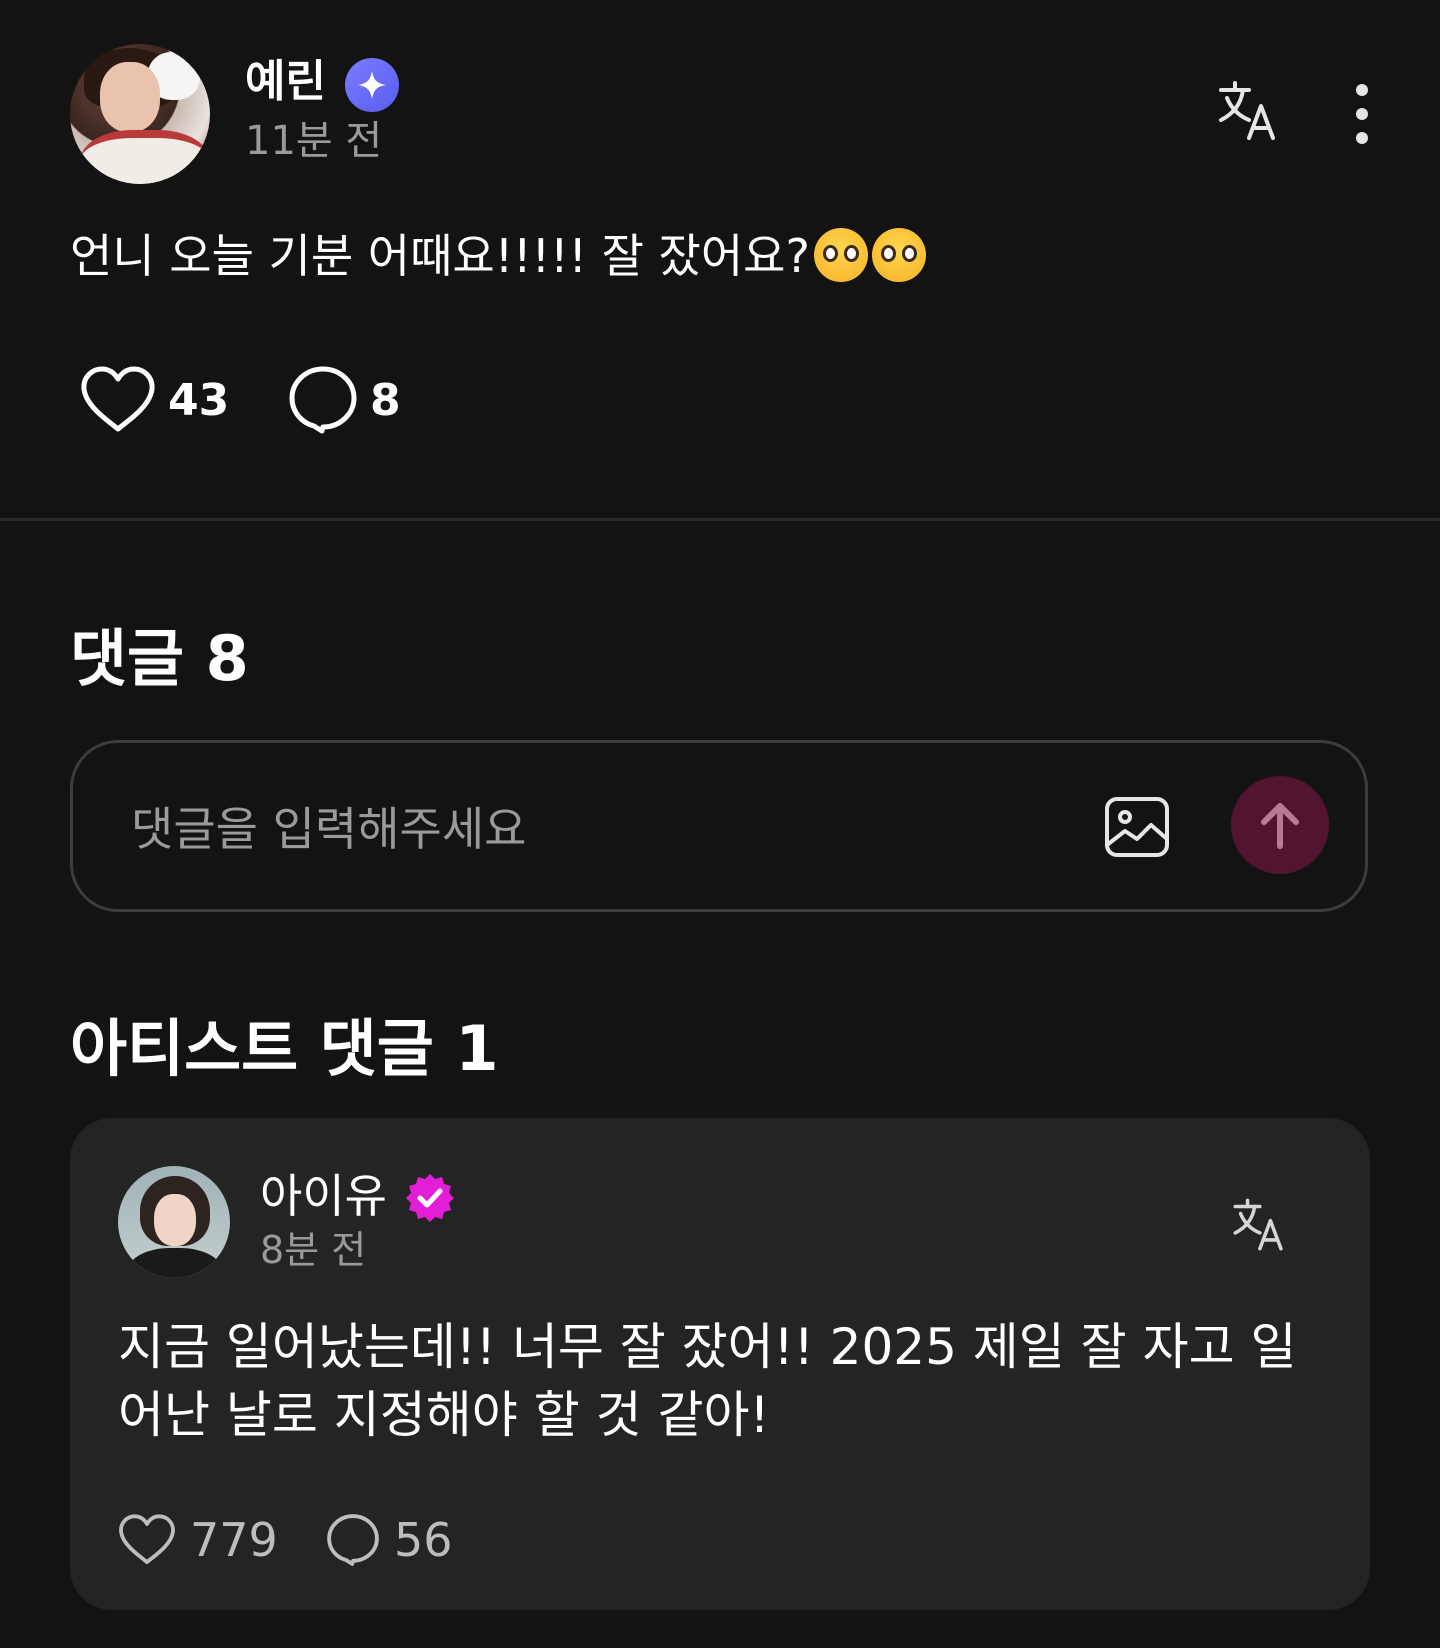  What do you see at coordinates (323, 1196) in the screenshot?
I see `artist-name: 아이유` at bounding box center [323, 1196].